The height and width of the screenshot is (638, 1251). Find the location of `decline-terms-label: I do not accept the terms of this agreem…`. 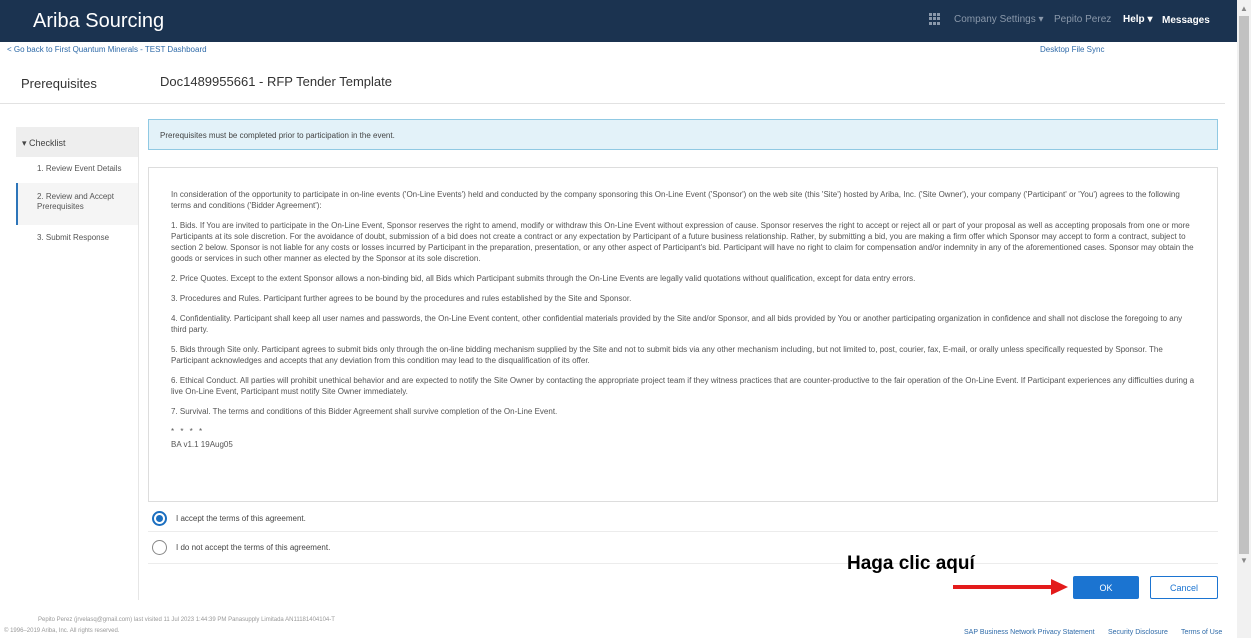

decline-terms-label: I do not accept the terms of this agreem… is located at coordinates (253, 547).